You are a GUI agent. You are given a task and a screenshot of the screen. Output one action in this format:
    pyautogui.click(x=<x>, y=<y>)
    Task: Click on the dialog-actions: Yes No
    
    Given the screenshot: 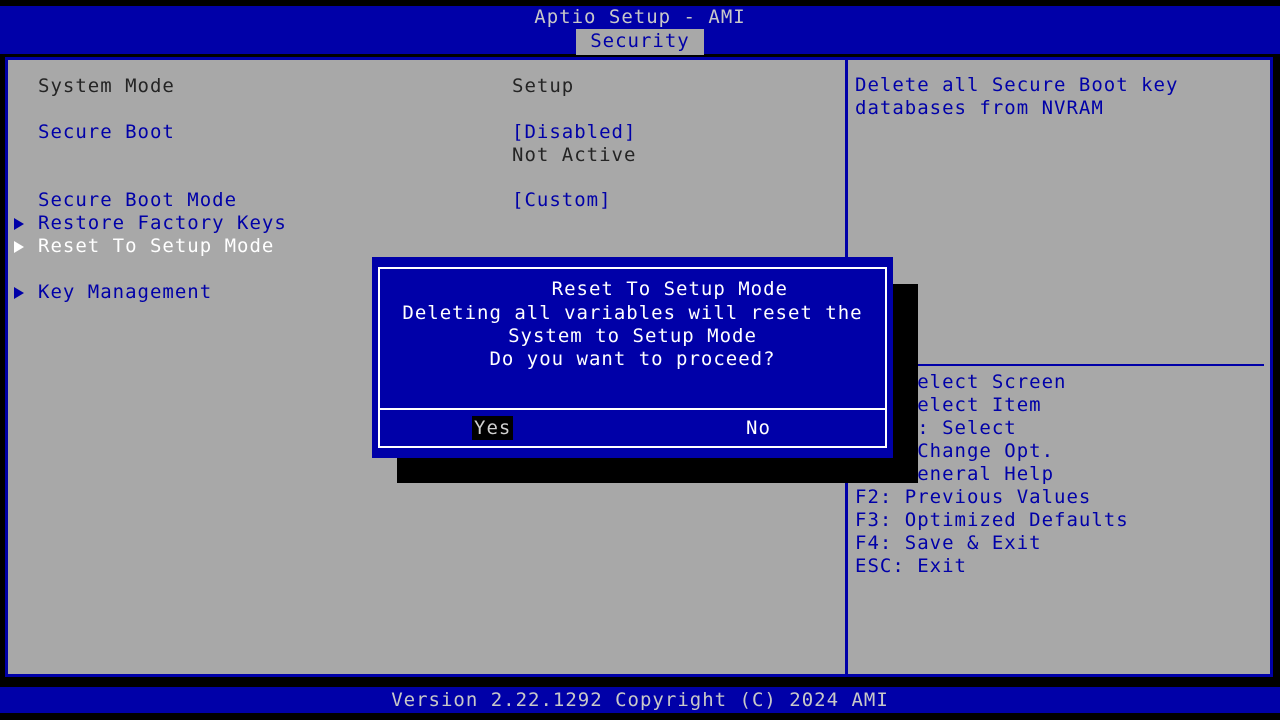 What is the action you would take?
    pyautogui.click(x=632, y=432)
    